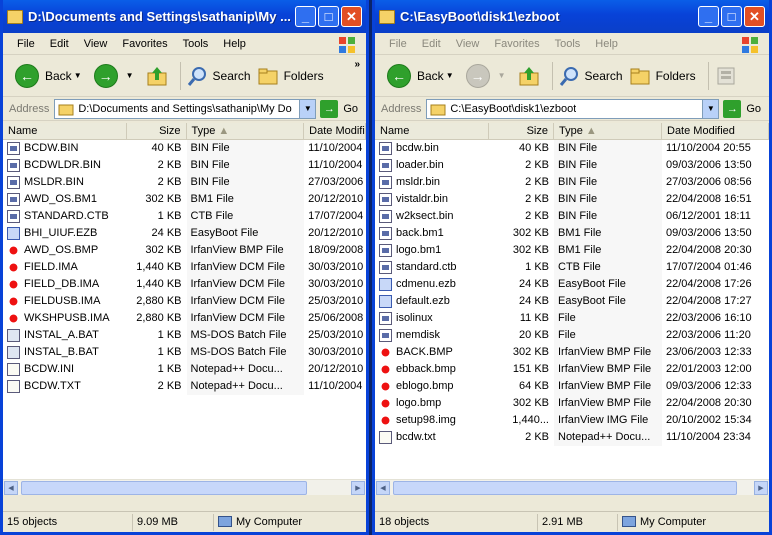 This screenshot has width=772, height=535. Describe the element at coordinates (184, 148) in the screenshot. I see `file-row: BCDW.BIN 40 KB BIN File 11/10/2004` at that location.